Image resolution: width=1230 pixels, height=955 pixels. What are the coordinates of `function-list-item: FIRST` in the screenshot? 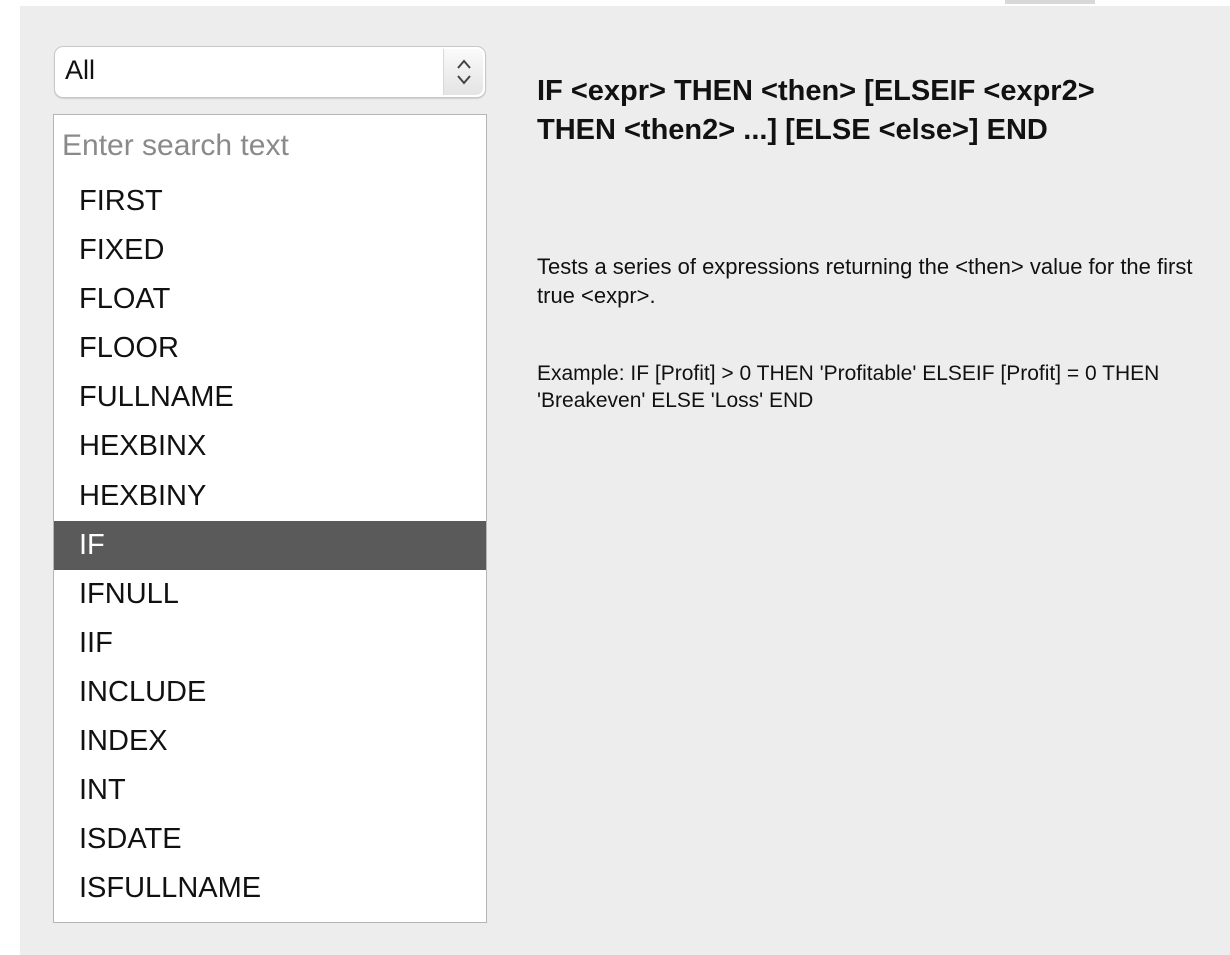 It's located at (270, 201).